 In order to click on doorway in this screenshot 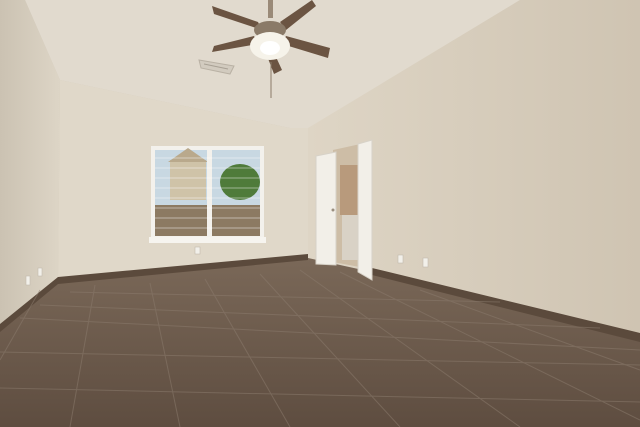, I will do `click(344, 210)`.